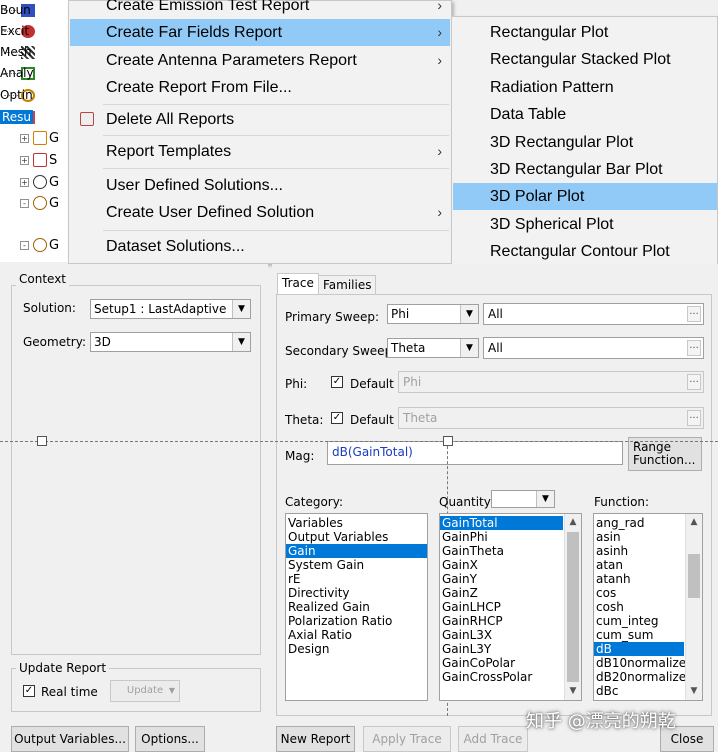 The image size is (718, 752). What do you see at coordinates (501, 635) in the screenshot?
I see `quantity-list-item: GainL3X` at bounding box center [501, 635].